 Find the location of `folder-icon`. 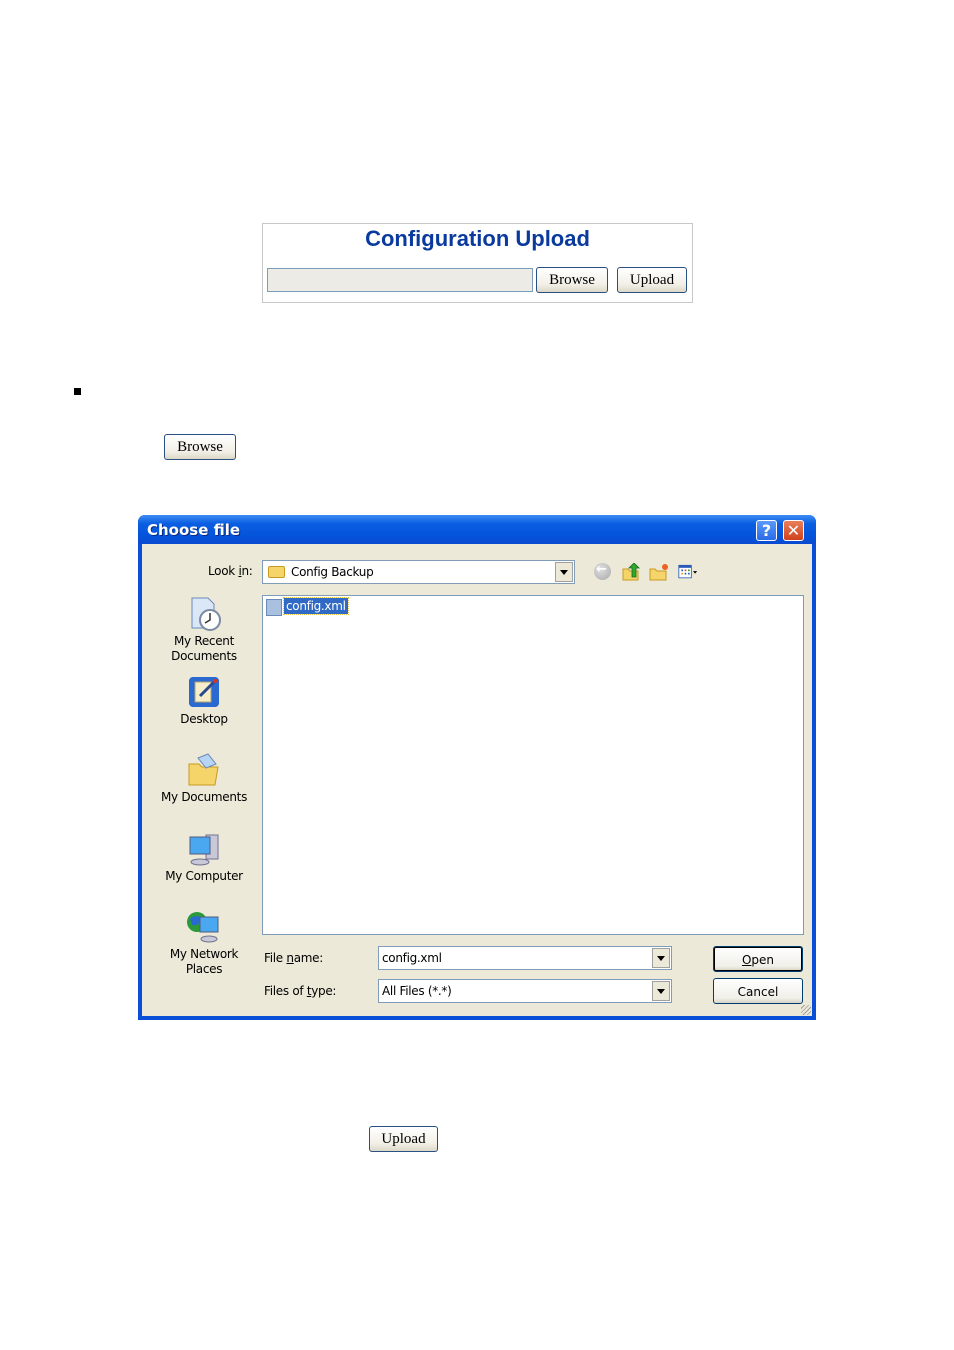

folder-icon is located at coordinates (276, 572).